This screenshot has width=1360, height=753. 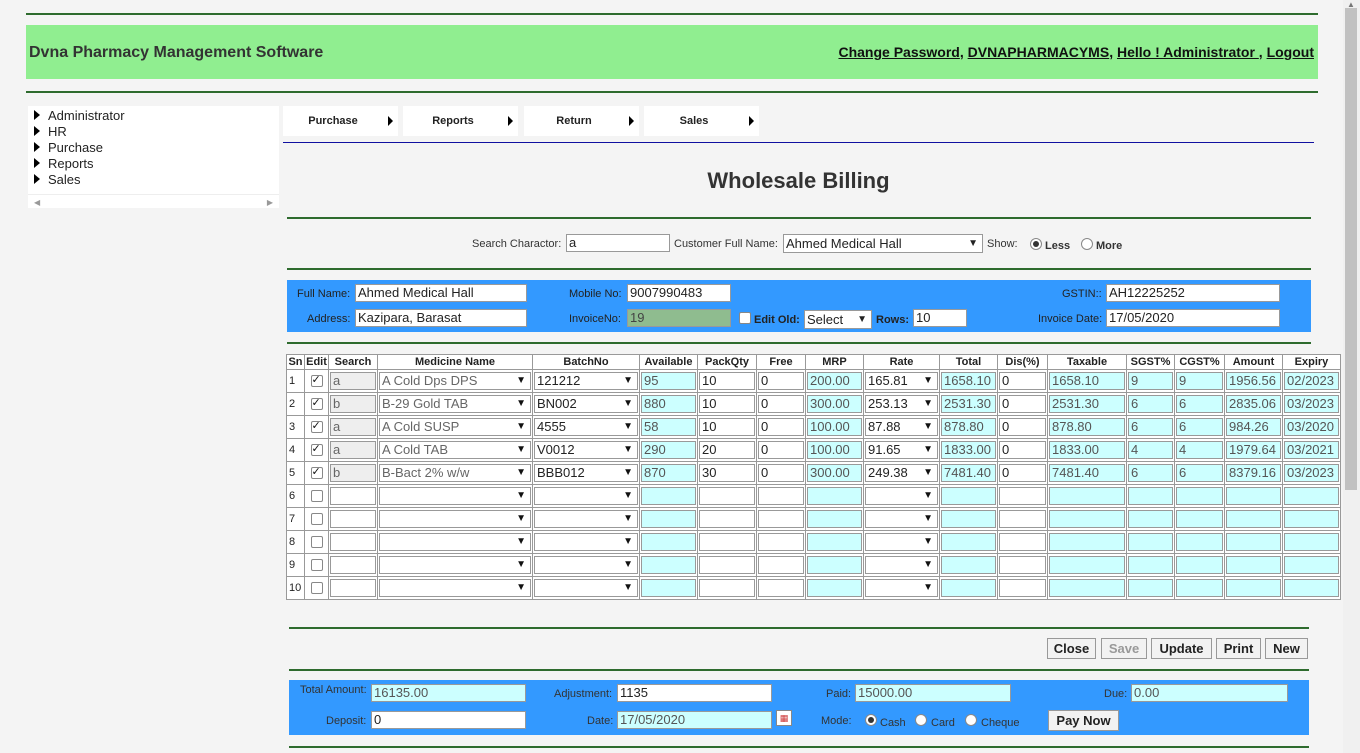 I want to click on batch-select: 121212 ▼, so click(x=586, y=381).